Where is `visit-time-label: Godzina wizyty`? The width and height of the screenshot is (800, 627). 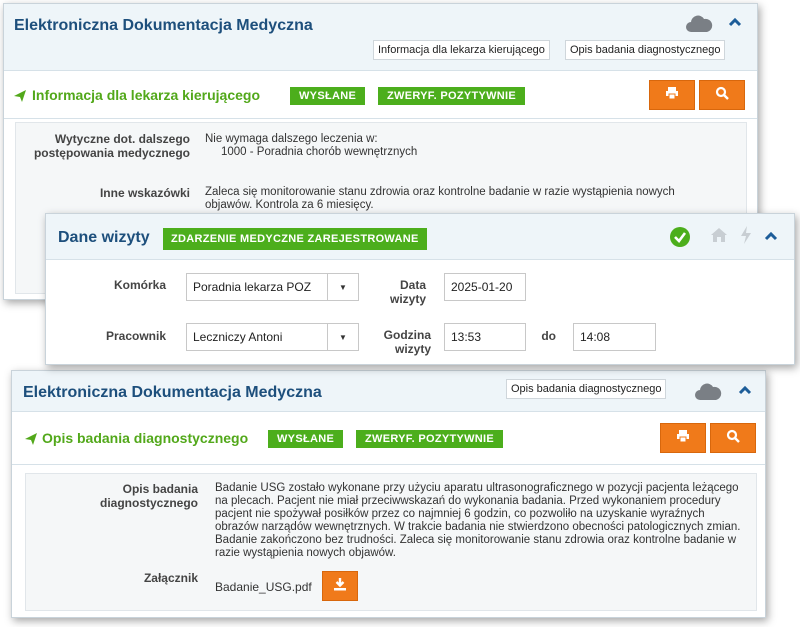 visit-time-label: Godzina wizyty is located at coordinates (407, 342).